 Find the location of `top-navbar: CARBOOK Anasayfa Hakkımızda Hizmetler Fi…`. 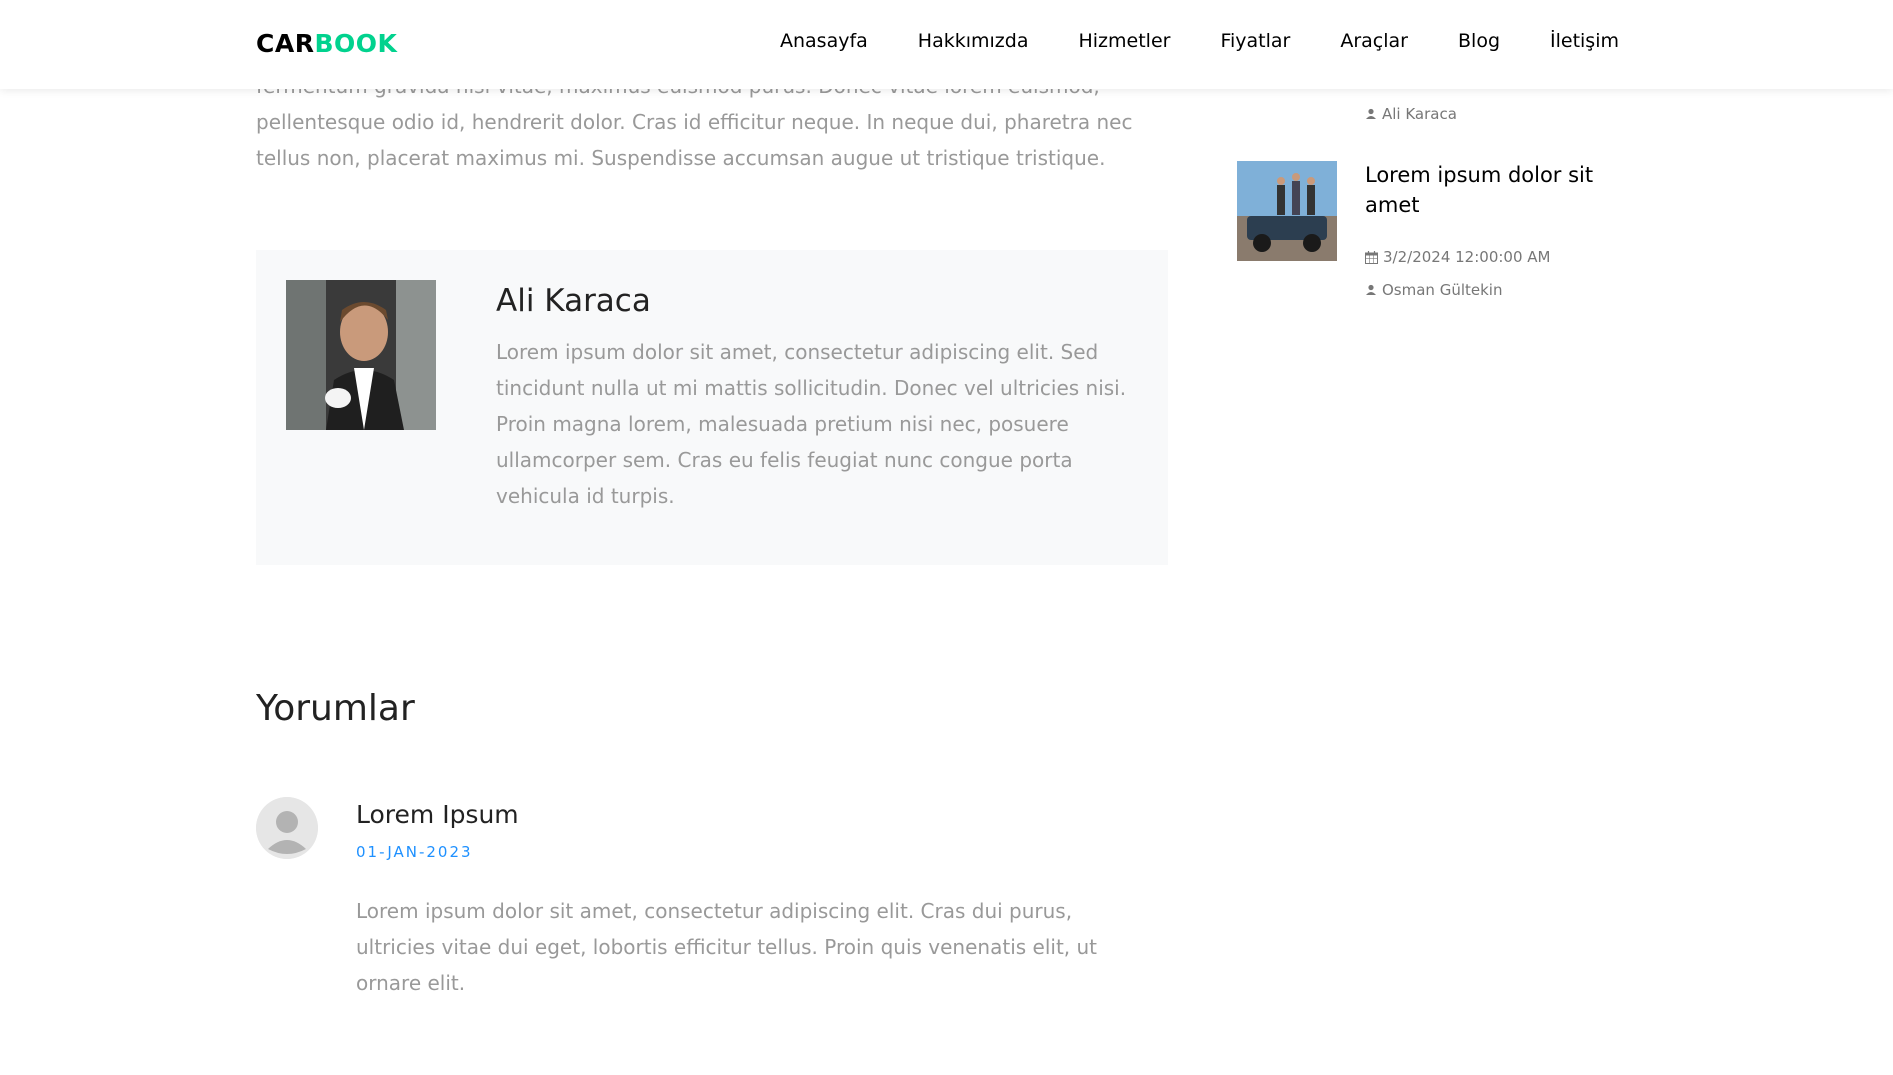

top-navbar: CARBOOK Anasayfa Hakkımızda Hizmetler Fi… is located at coordinates (946, 44).